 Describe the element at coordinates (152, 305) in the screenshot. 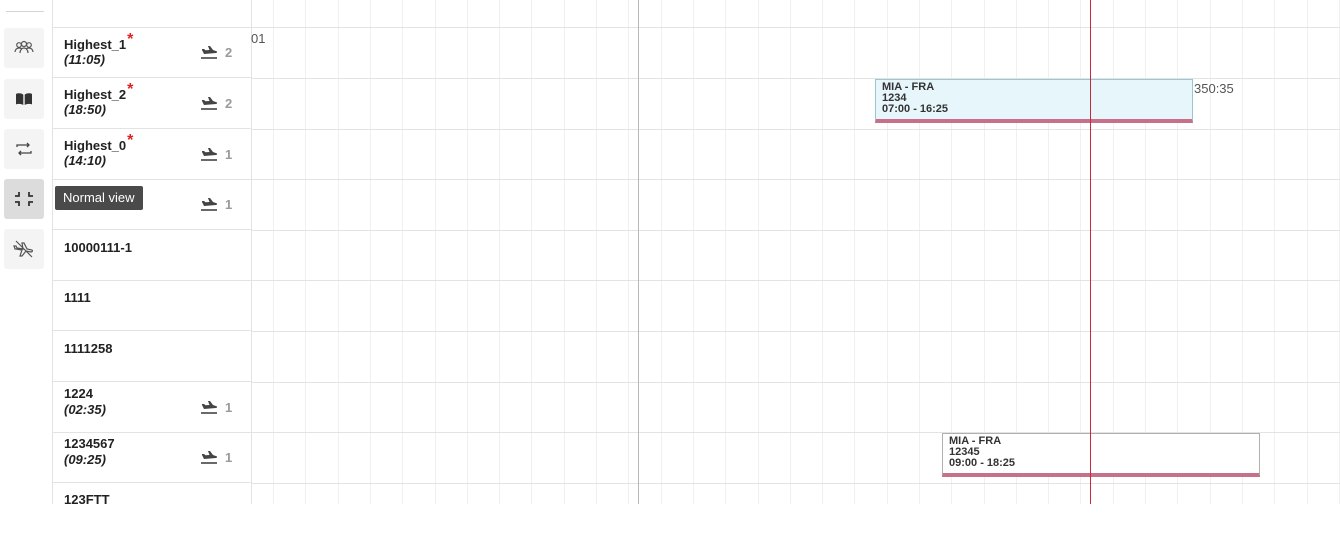

I see `resource-row: 1111` at that location.